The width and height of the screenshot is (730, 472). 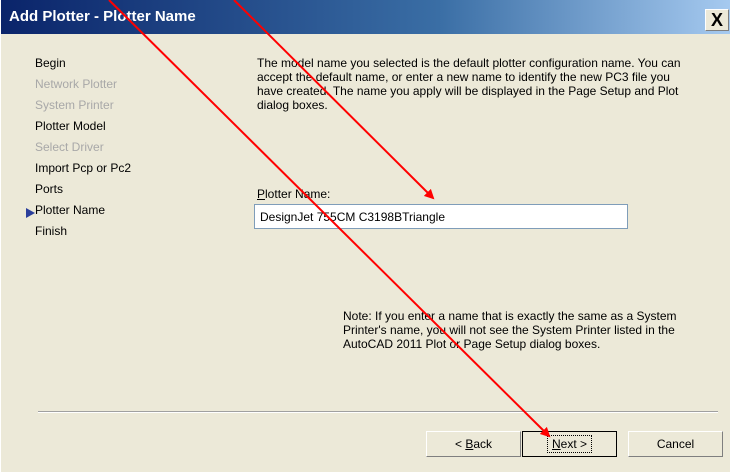 What do you see at coordinates (69, 147) in the screenshot?
I see `step-select-driver: Select Driver` at bounding box center [69, 147].